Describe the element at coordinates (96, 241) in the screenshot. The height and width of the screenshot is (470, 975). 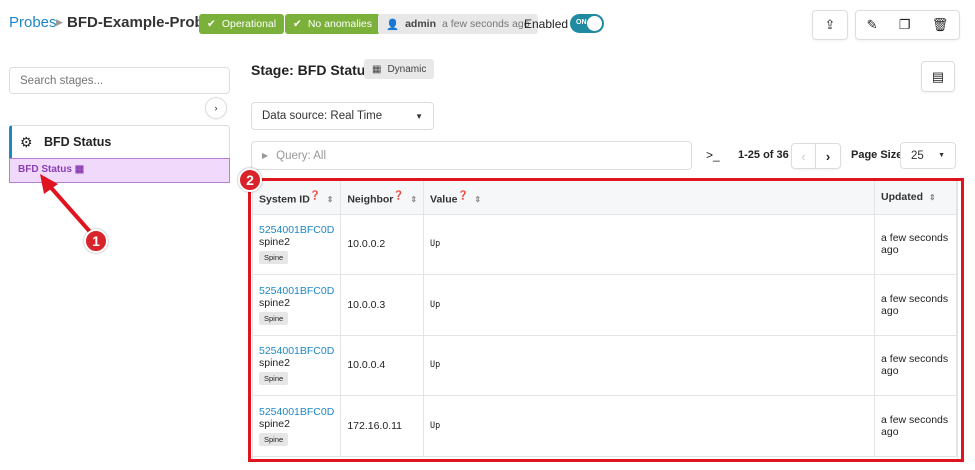
I see `callout-1: 1` at that location.